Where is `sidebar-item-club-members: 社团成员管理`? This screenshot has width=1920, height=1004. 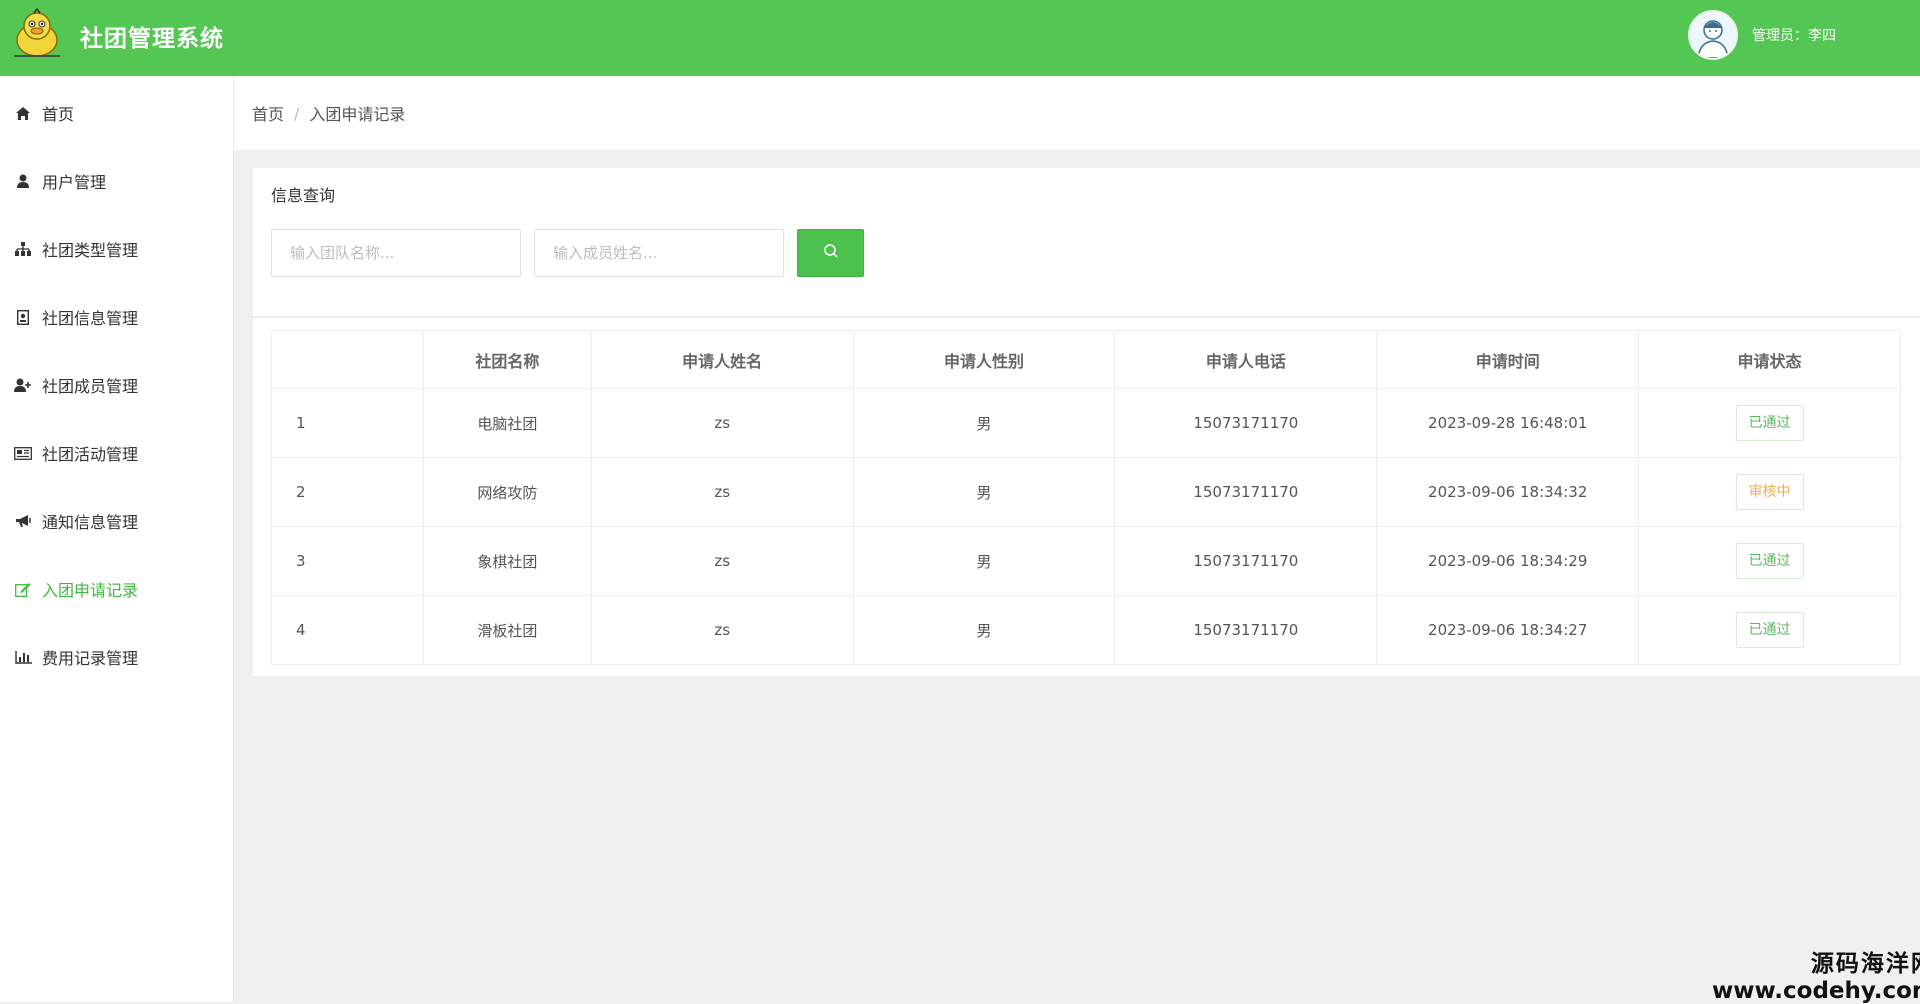 sidebar-item-club-members: 社团成员管理 is located at coordinates (117, 385).